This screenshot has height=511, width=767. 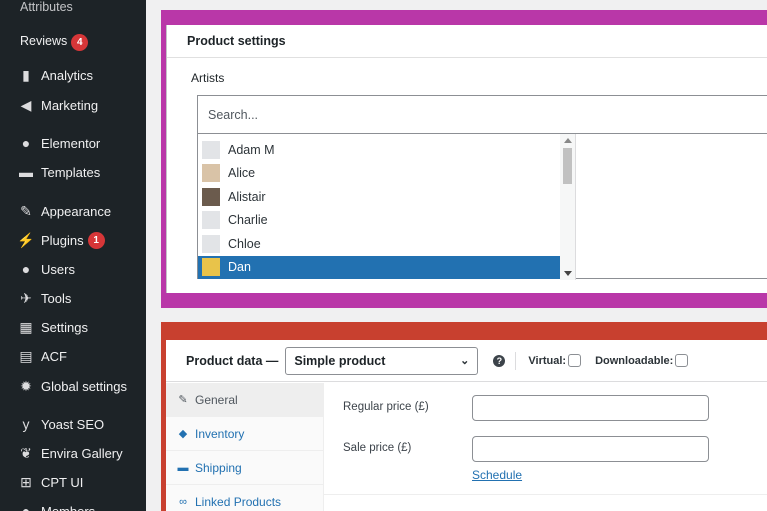 I want to click on sidebar-subitem-reviews: Reviews 4, so click(x=54, y=42).